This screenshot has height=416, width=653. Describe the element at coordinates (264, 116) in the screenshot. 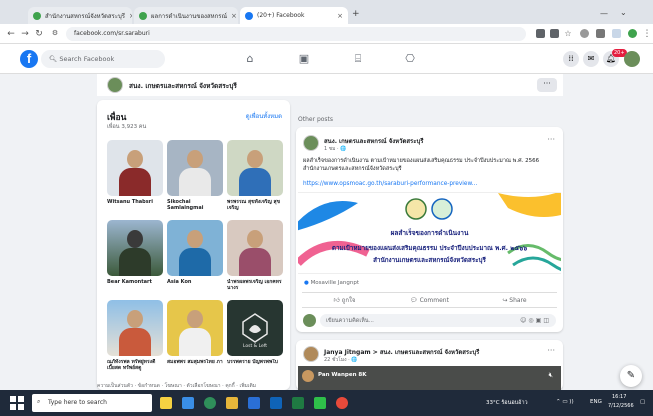

I see `see-all-friends-link: ดูเพื่อนทั้งหมด` at that location.